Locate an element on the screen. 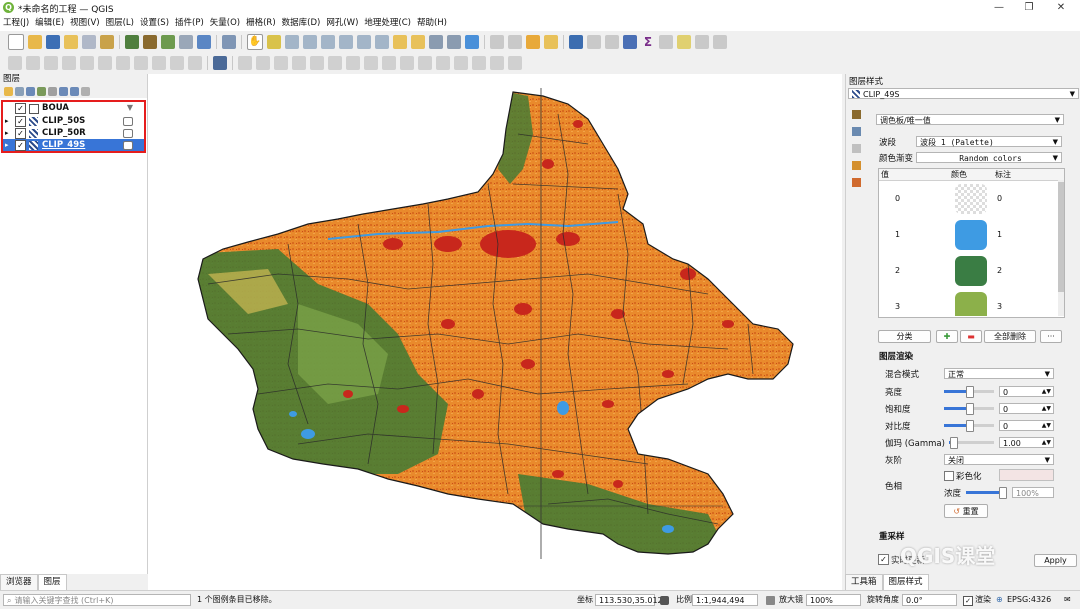 This screenshot has height=609, width=1080. expand-all-icon is located at coordinates (63, 91).